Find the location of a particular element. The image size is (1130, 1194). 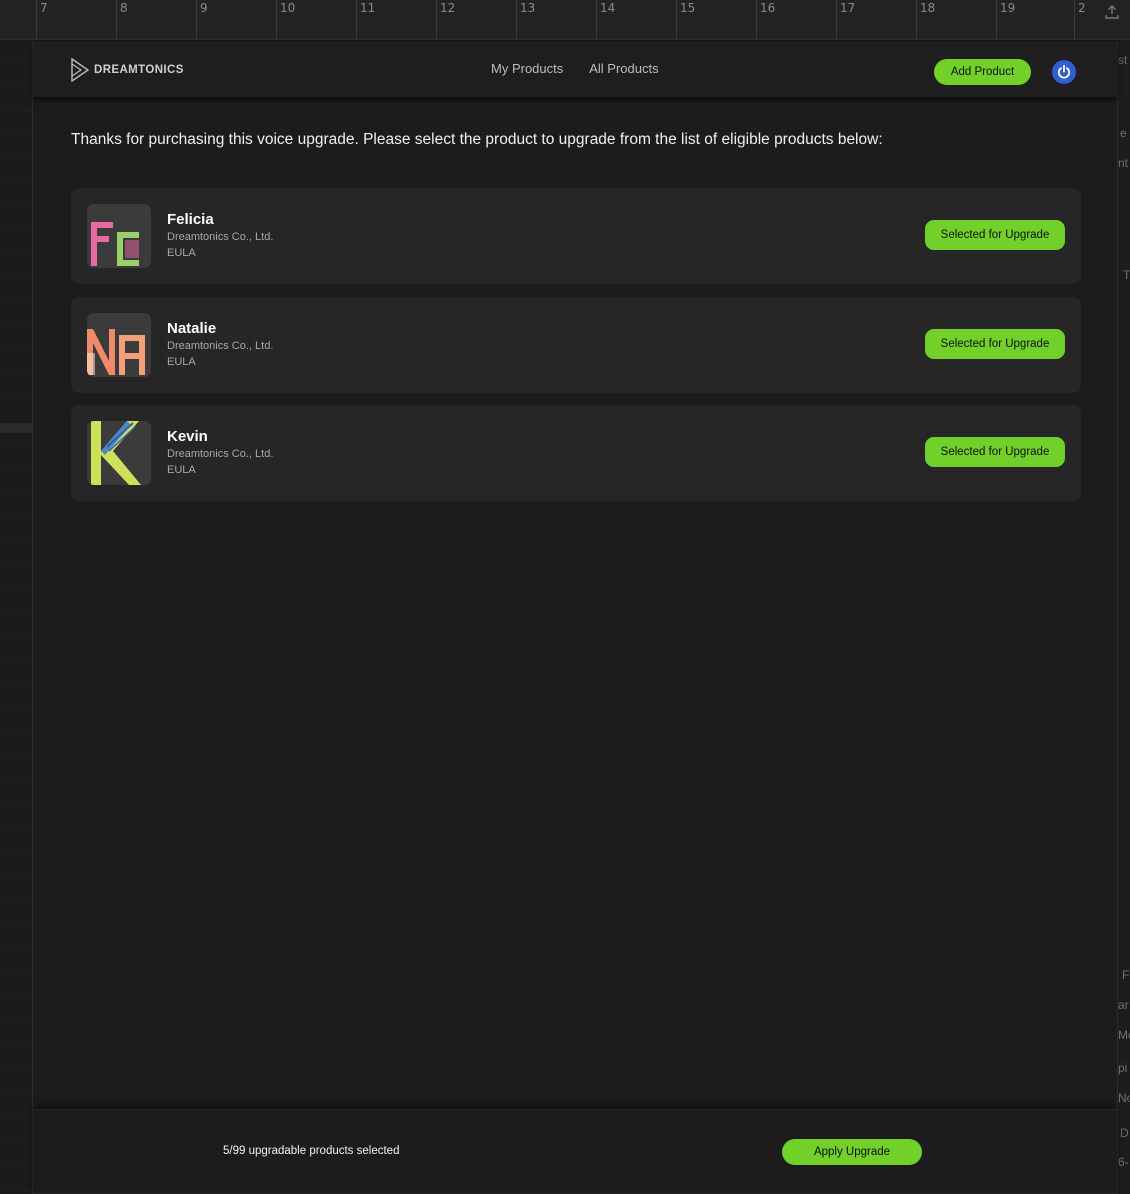

panel-text: D is located at coordinates (1124, 1133).